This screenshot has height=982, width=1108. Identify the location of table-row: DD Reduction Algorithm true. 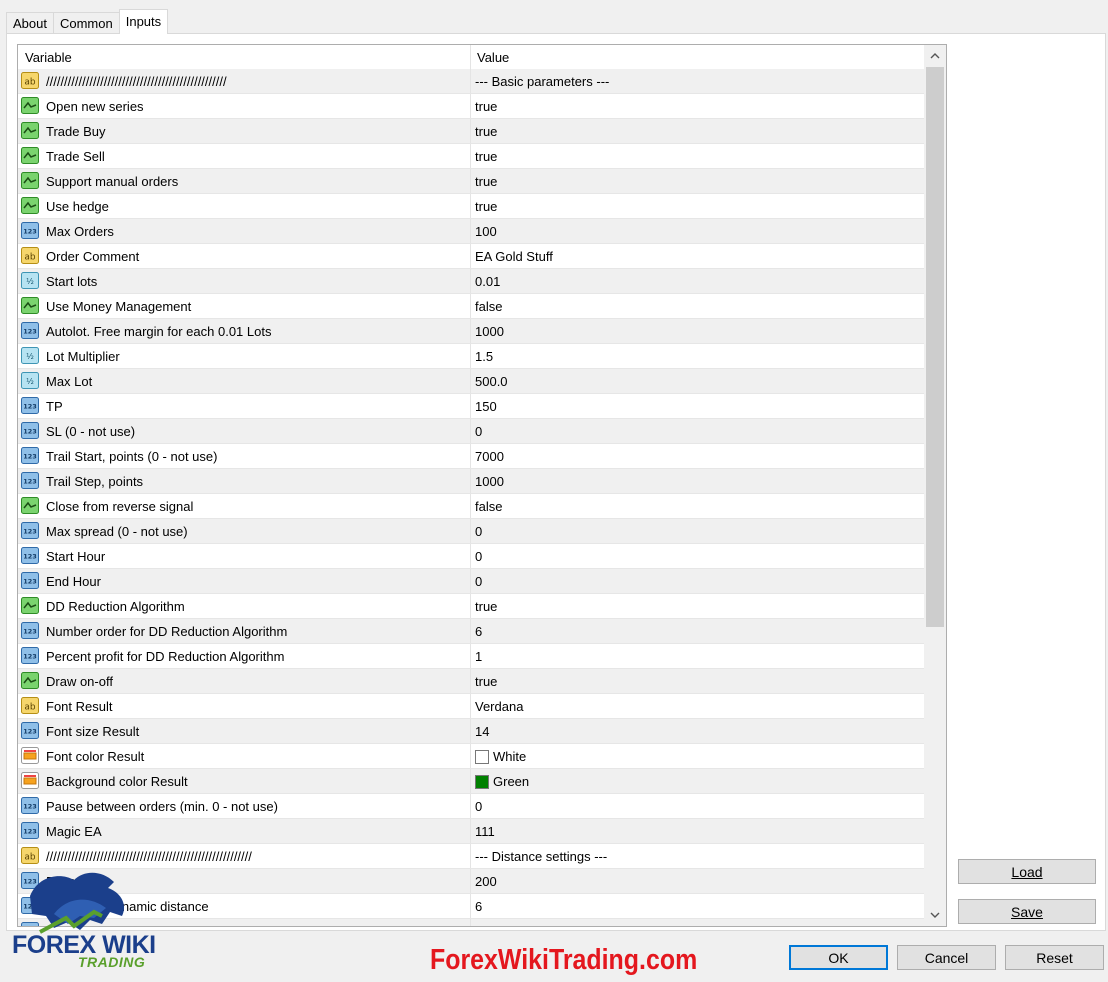
(471, 606).